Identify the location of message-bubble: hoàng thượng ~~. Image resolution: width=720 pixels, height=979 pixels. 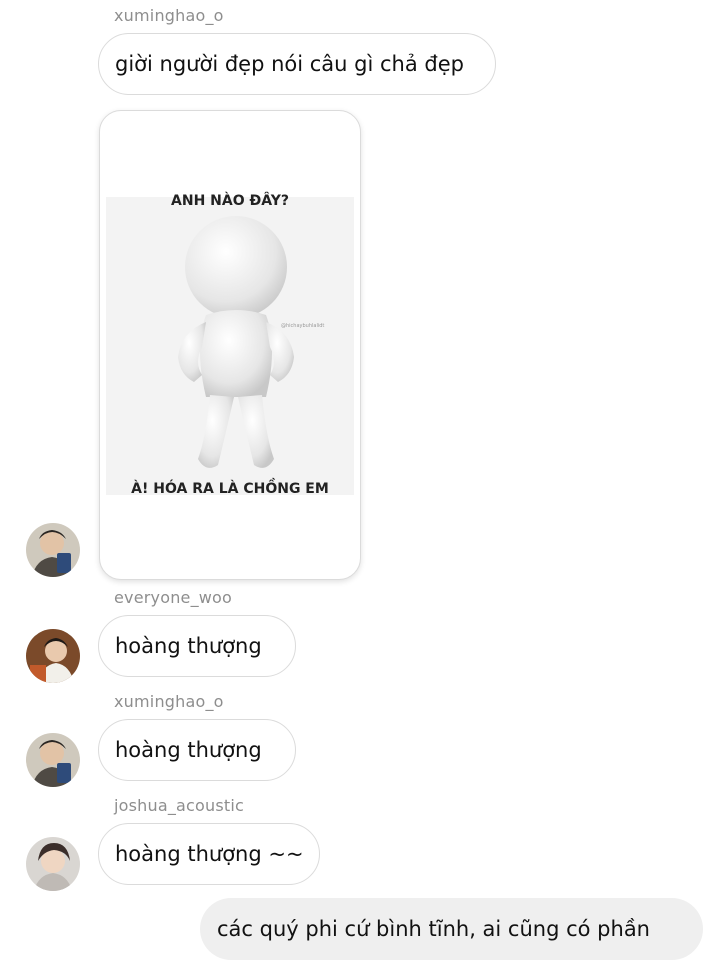
(209, 854).